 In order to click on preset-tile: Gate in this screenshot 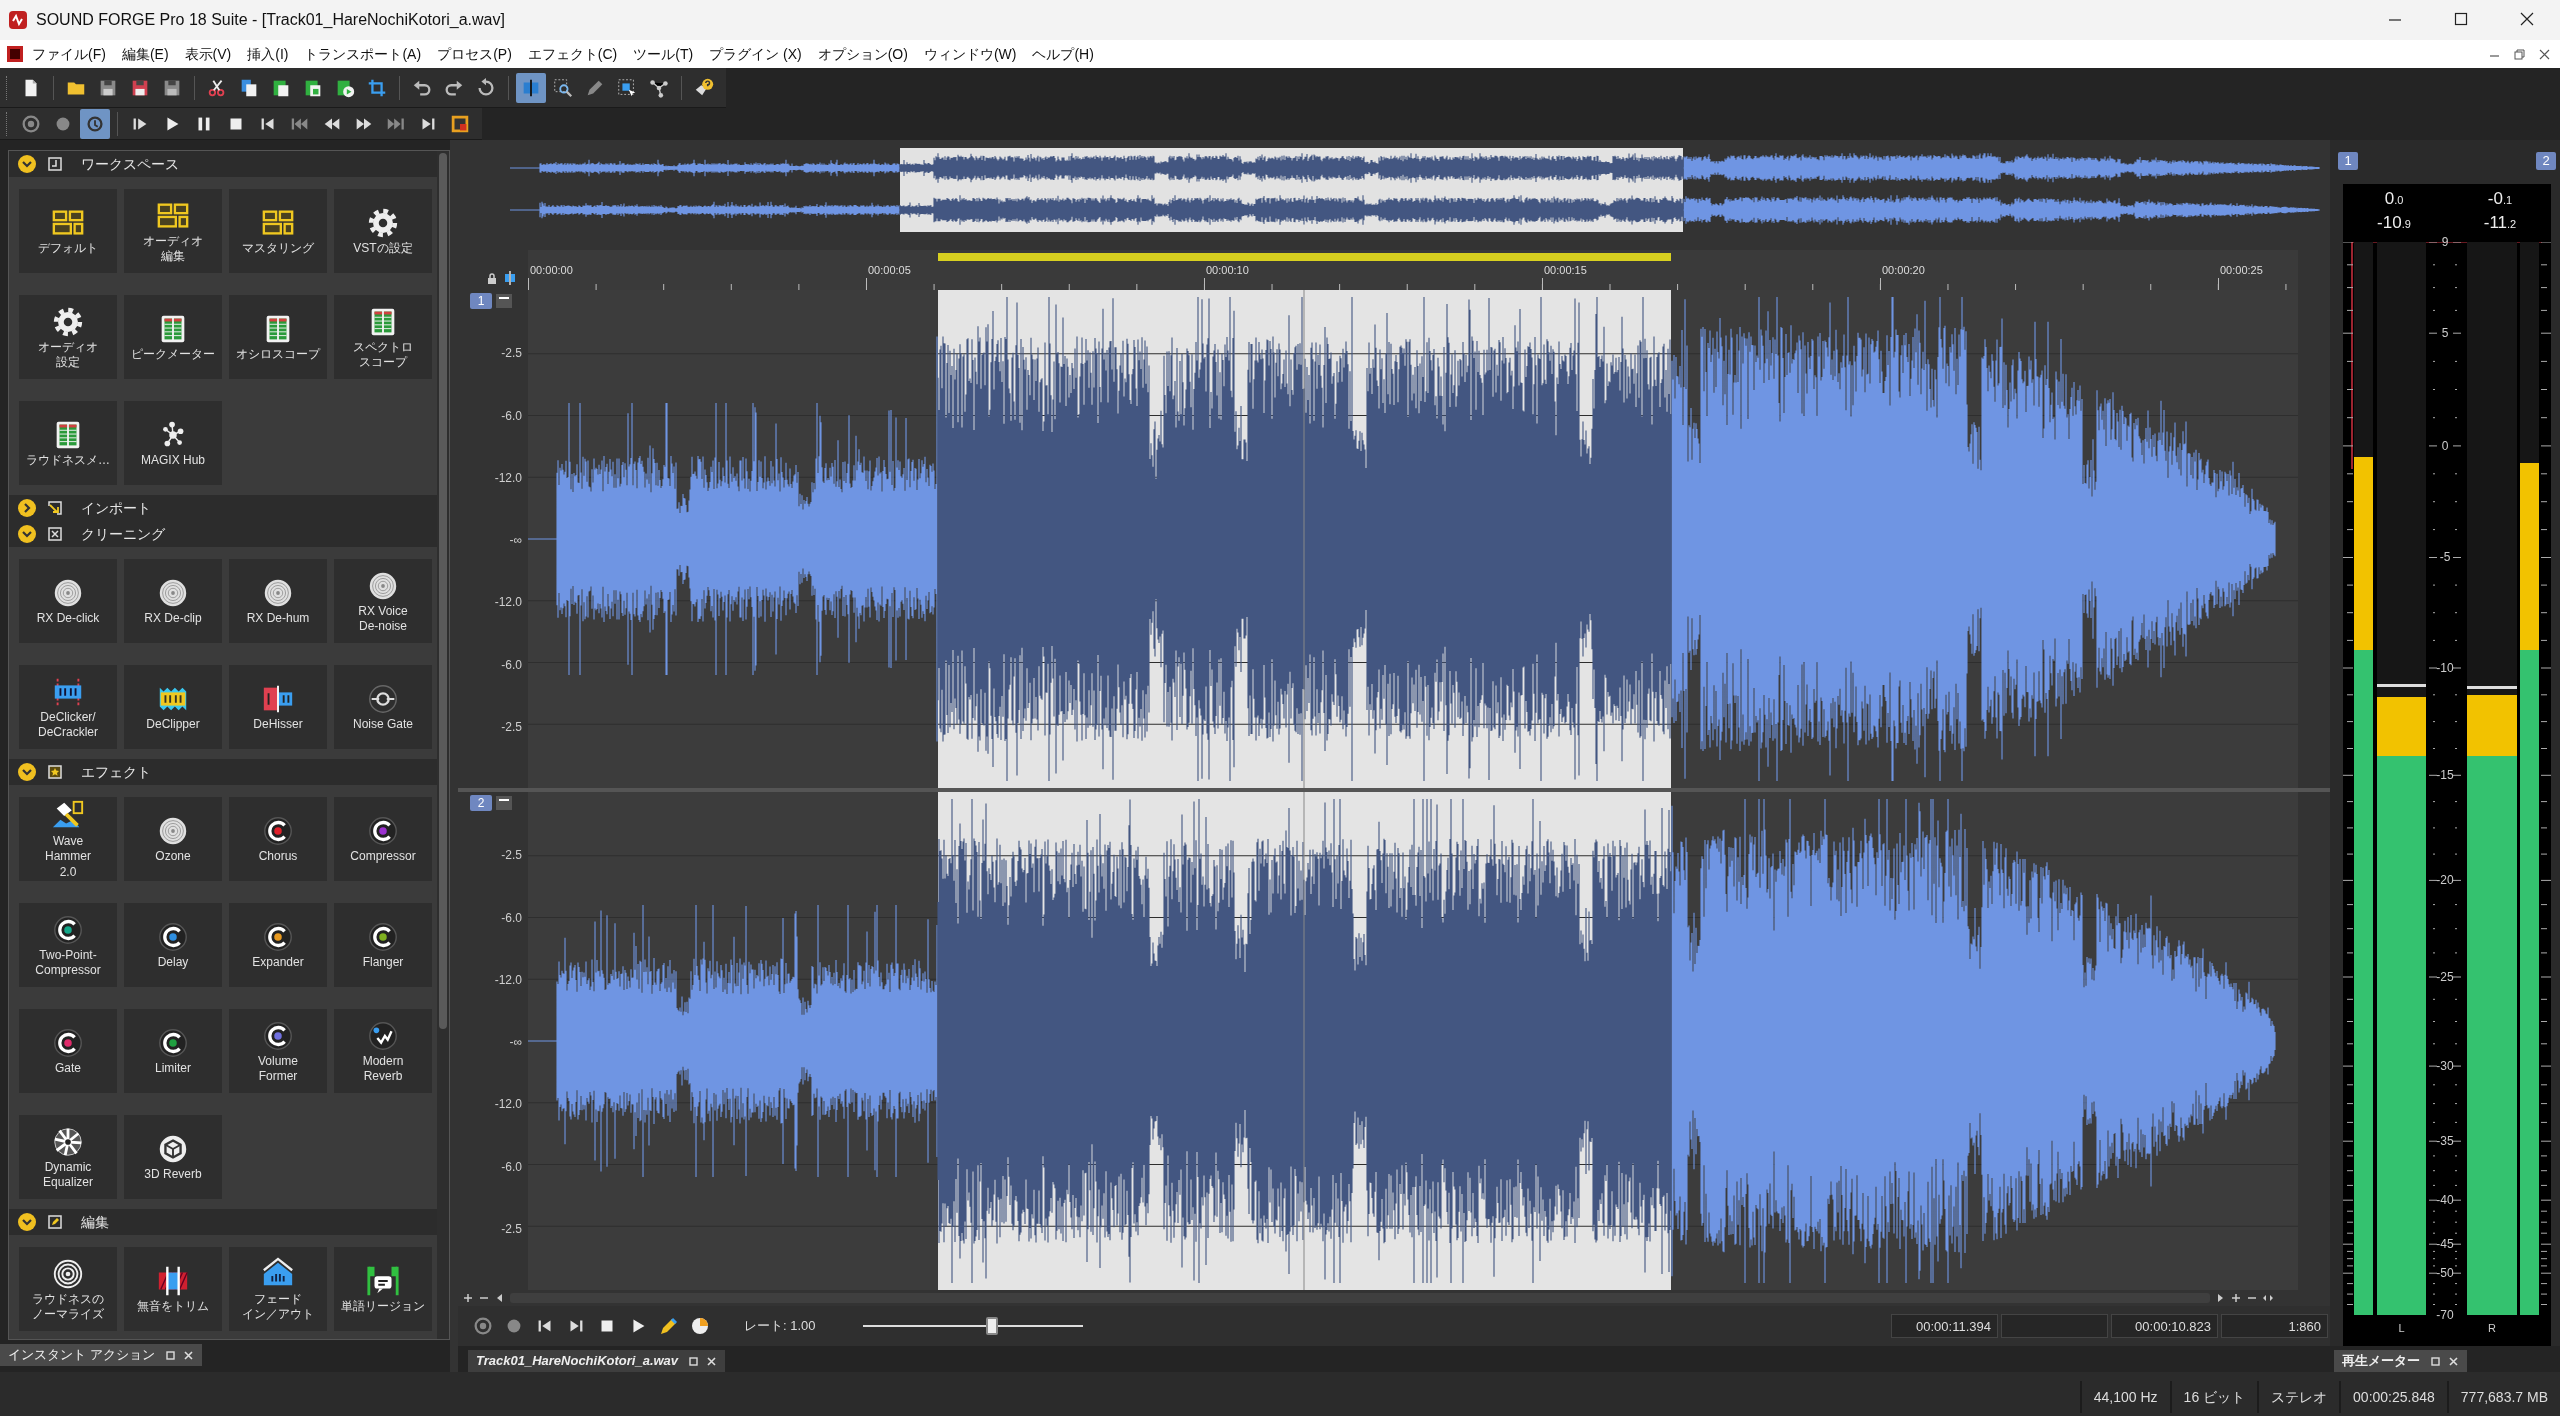, I will do `click(68, 1051)`.